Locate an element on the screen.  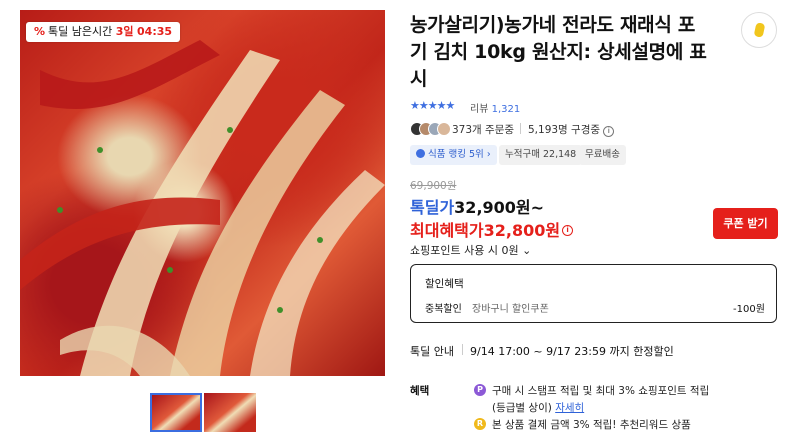
discount-percent-icon: % is located at coordinates (40, 31).